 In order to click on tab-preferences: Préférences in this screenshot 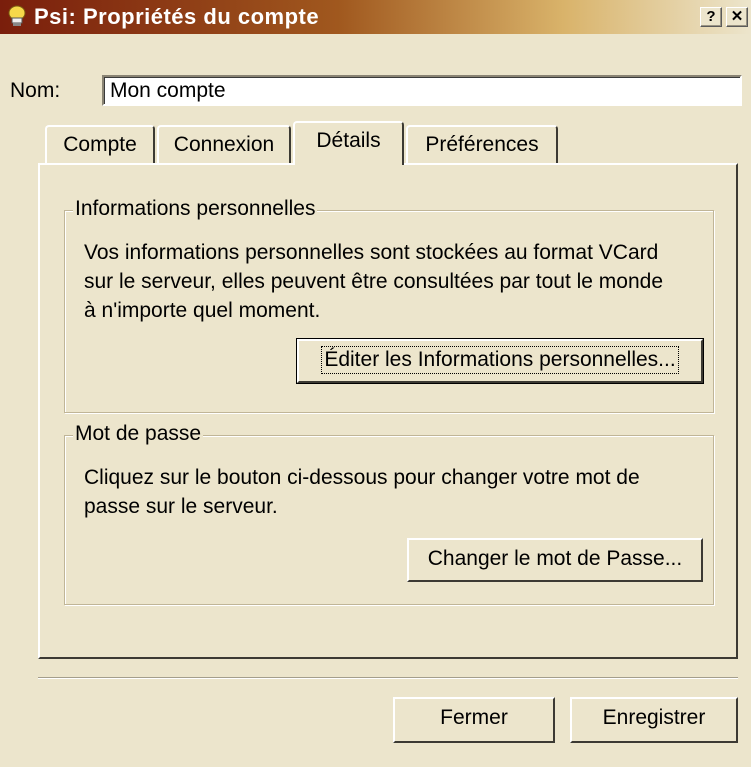, I will do `click(482, 145)`.